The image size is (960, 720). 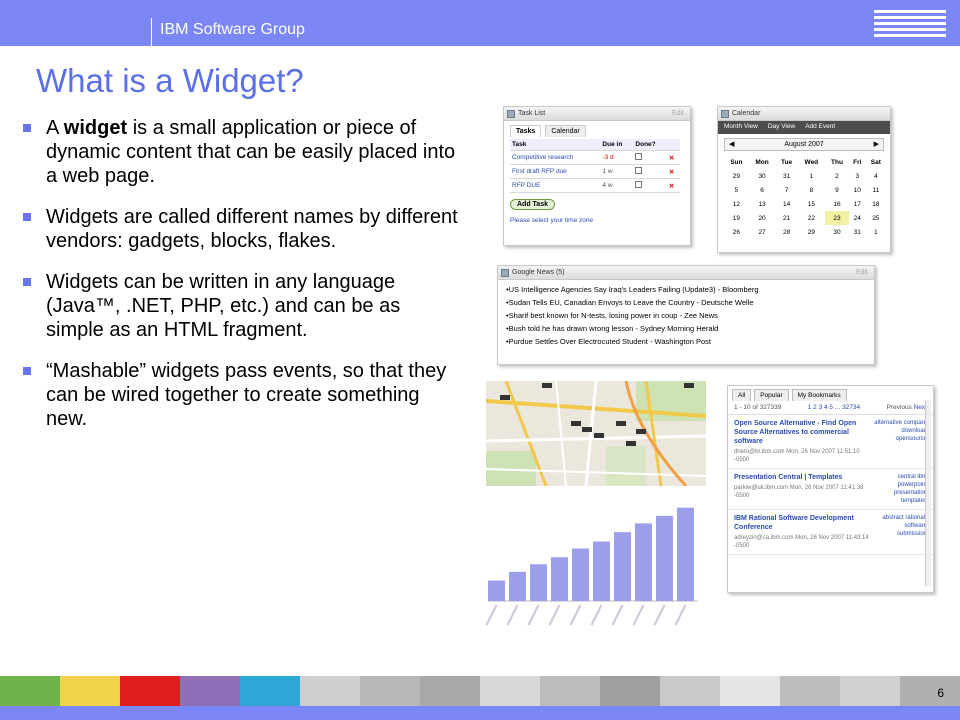 What do you see at coordinates (837, 218) in the screenshot?
I see `calendar-day: 23` at bounding box center [837, 218].